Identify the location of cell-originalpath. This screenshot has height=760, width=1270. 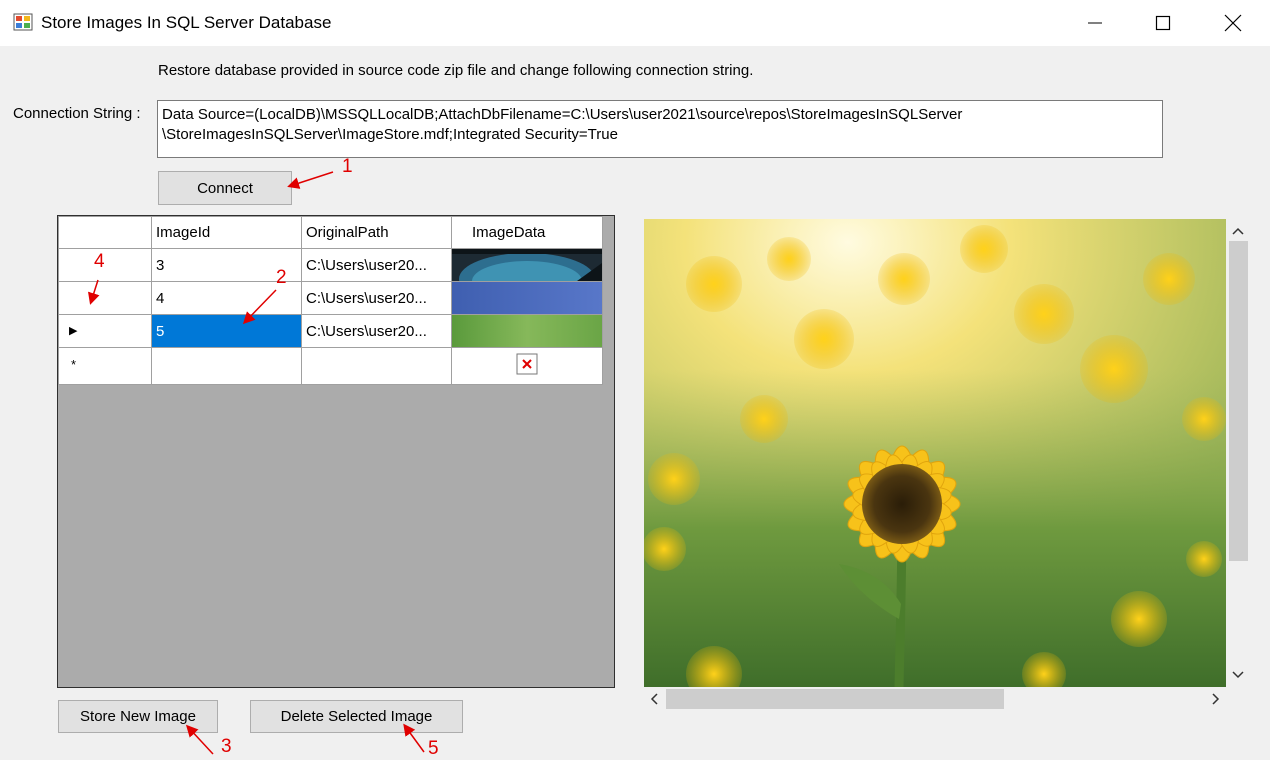
(376, 366).